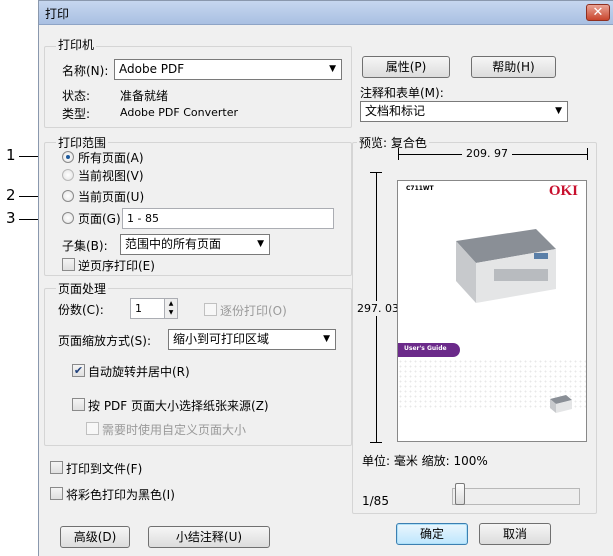 This screenshot has width=613, height=556. What do you see at coordinates (178, 406) in the screenshot?
I see `choose-paper-label: 按 PDF 页面大小选择纸张来源(Z)` at bounding box center [178, 406].